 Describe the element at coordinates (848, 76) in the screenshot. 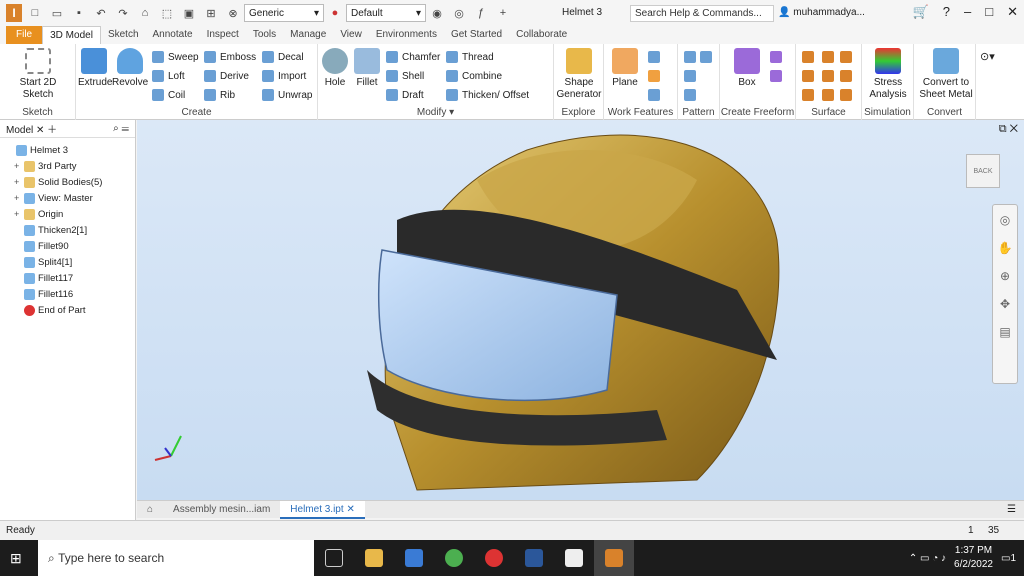

I see `extend-button` at that location.